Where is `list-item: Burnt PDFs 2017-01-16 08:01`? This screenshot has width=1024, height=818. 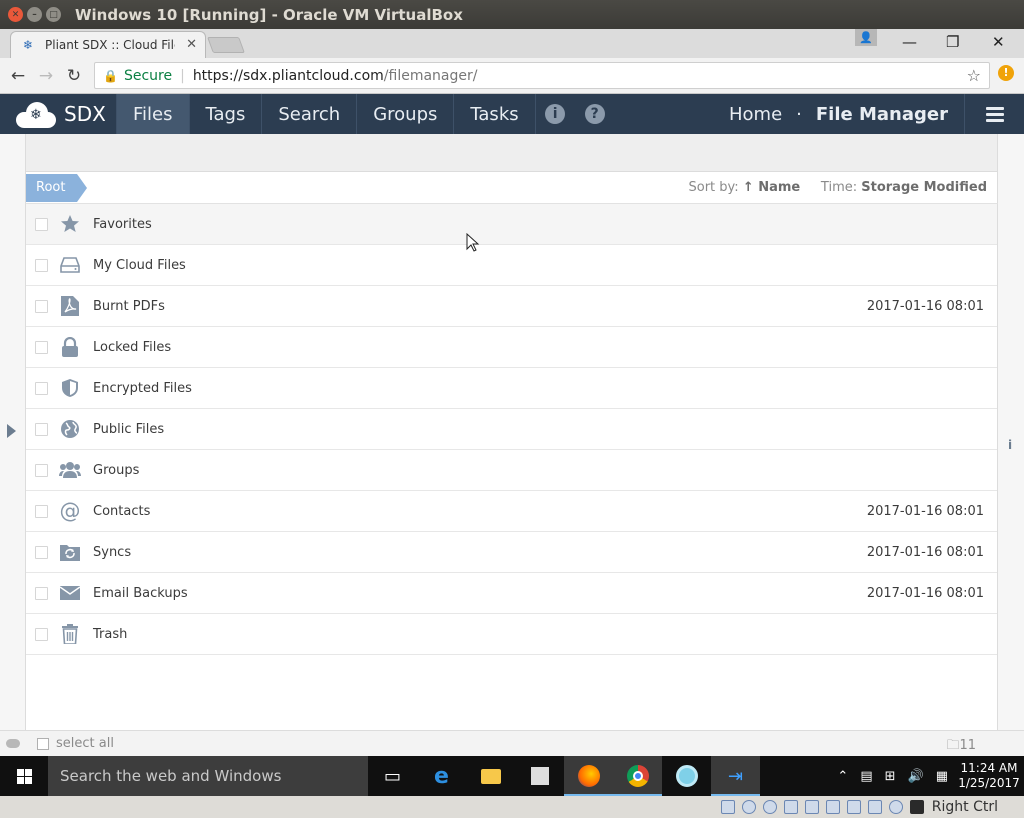 list-item: Burnt PDFs 2017-01-16 08:01 is located at coordinates (511, 306).